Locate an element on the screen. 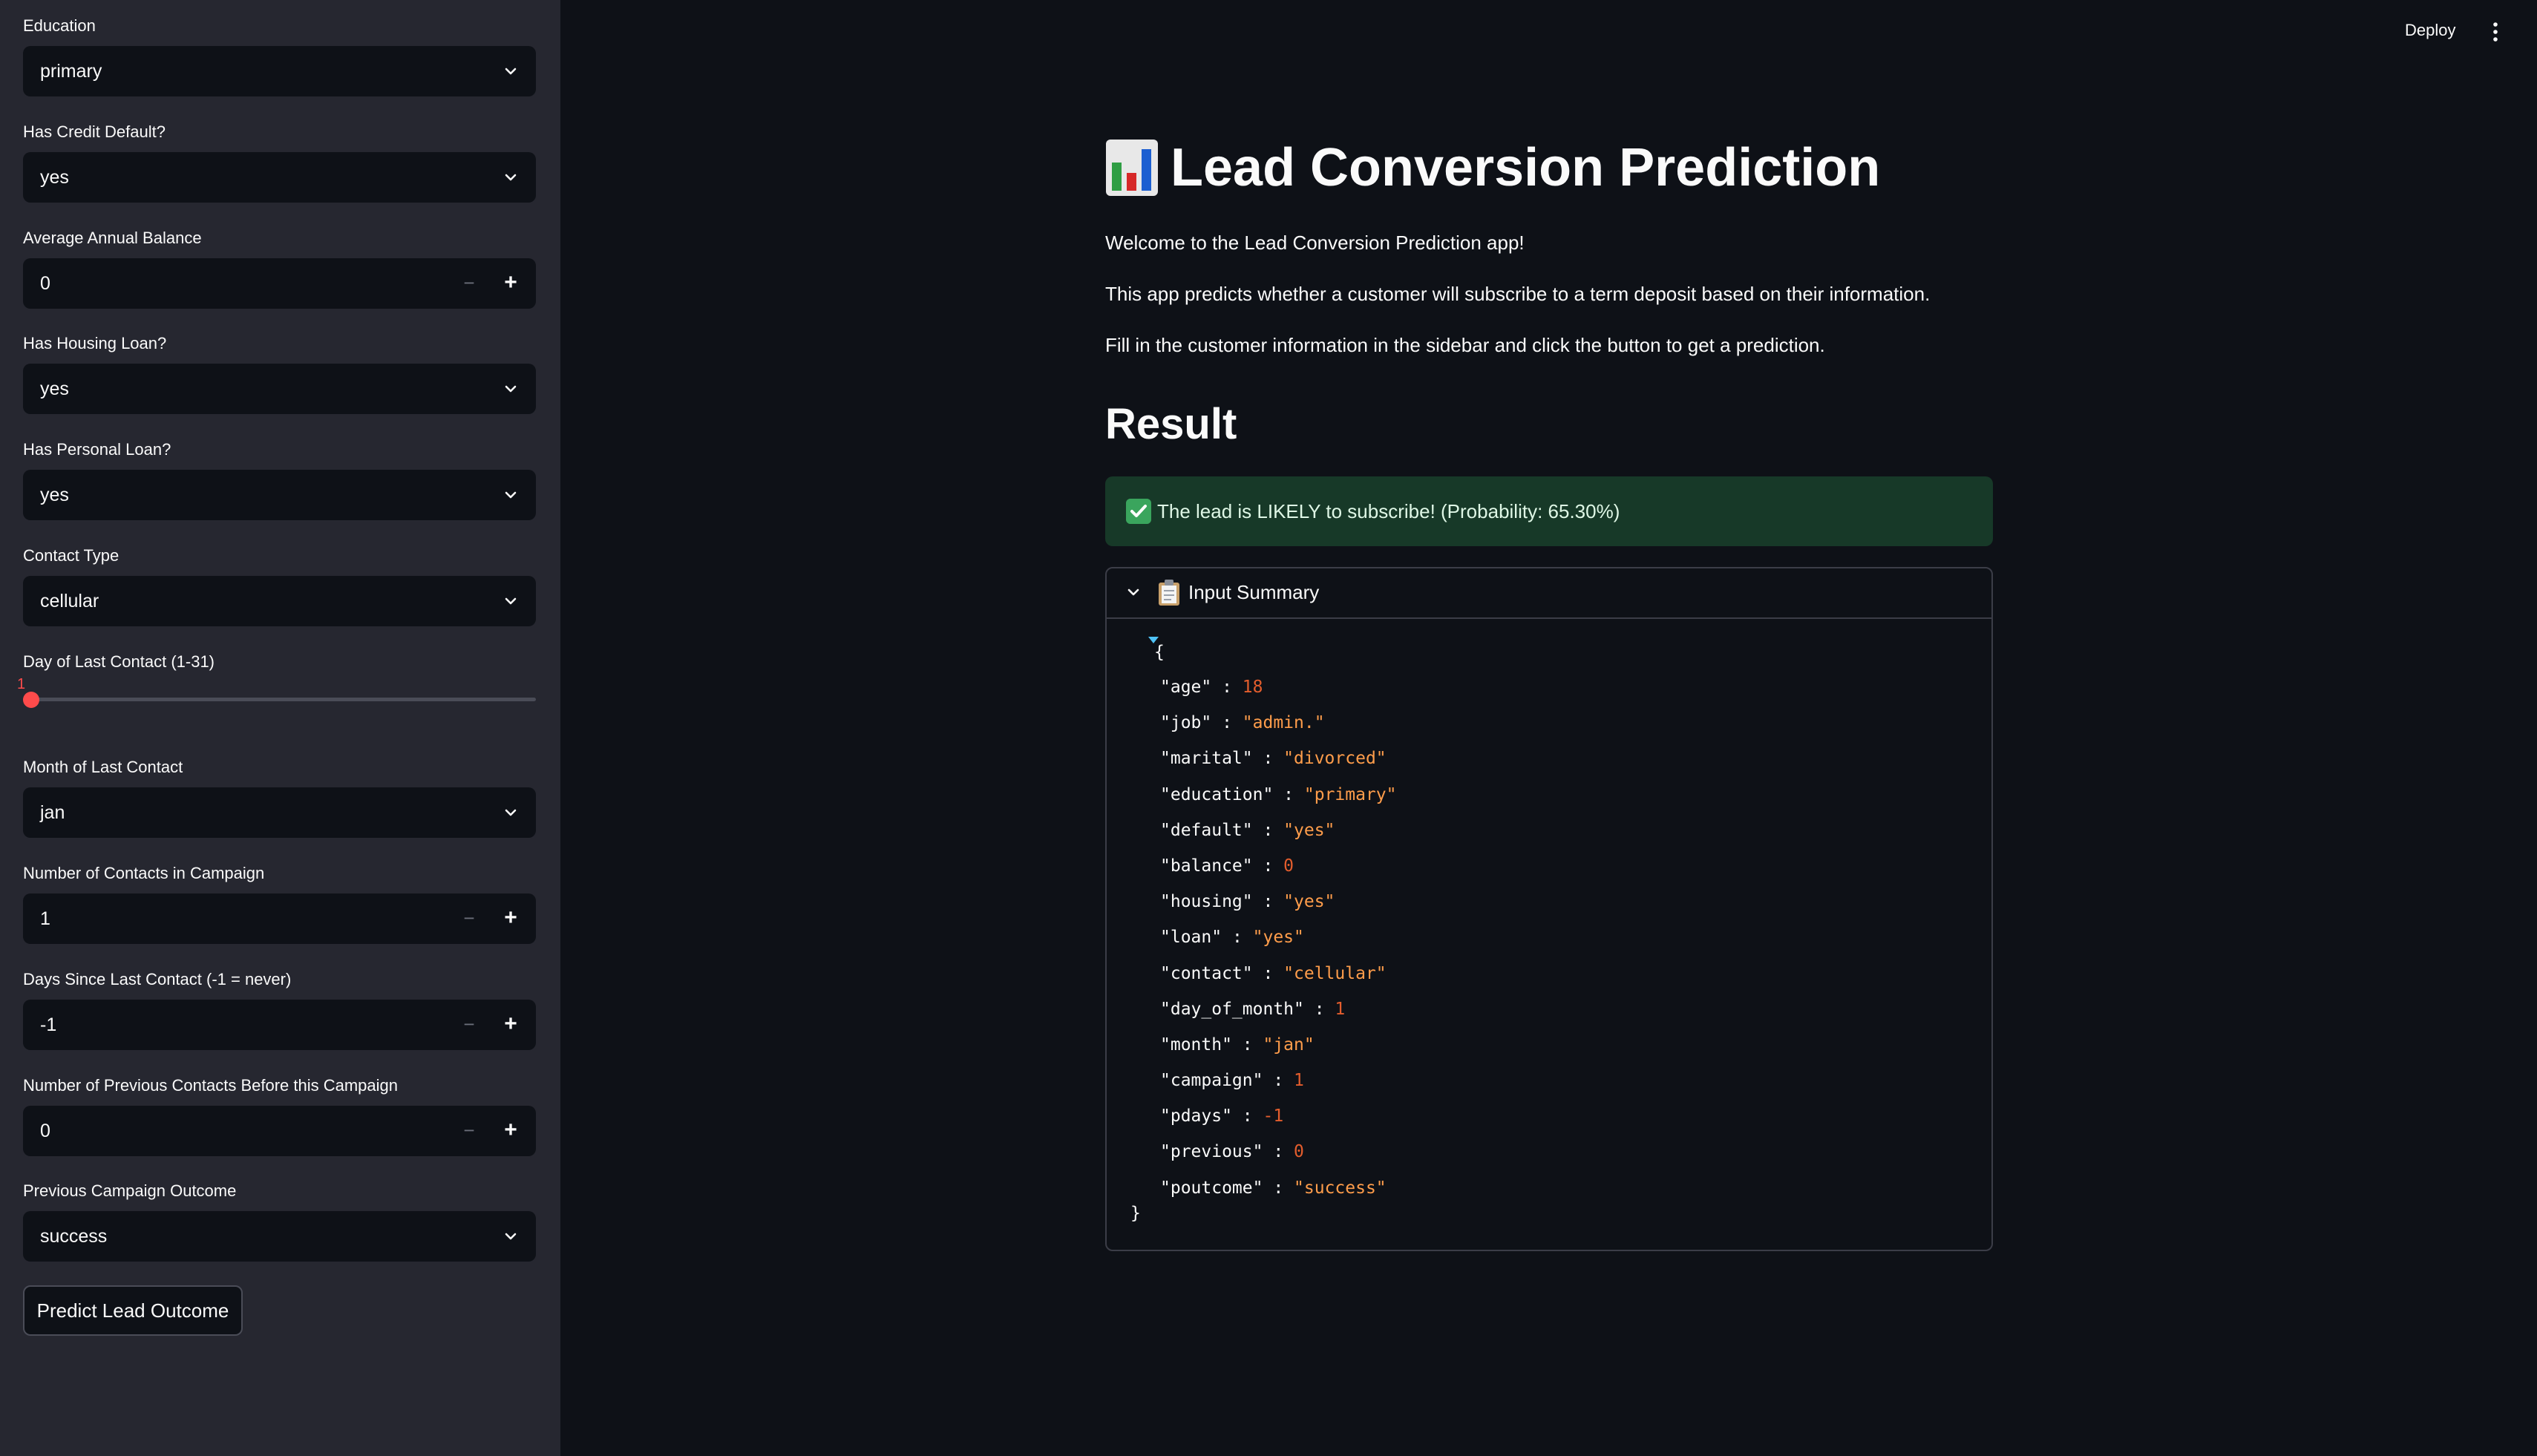 This screenshot has width=2537, height=1456. json-row: "loan" : "yes" is located at coordinates (1278, 944).